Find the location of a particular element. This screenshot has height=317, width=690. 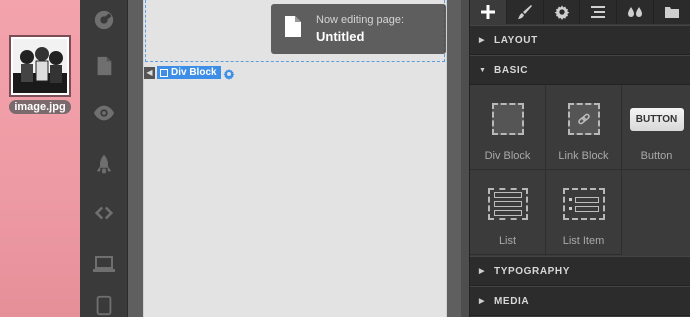

caret-down-icon: ▼ is located at coordinates (483, 70).